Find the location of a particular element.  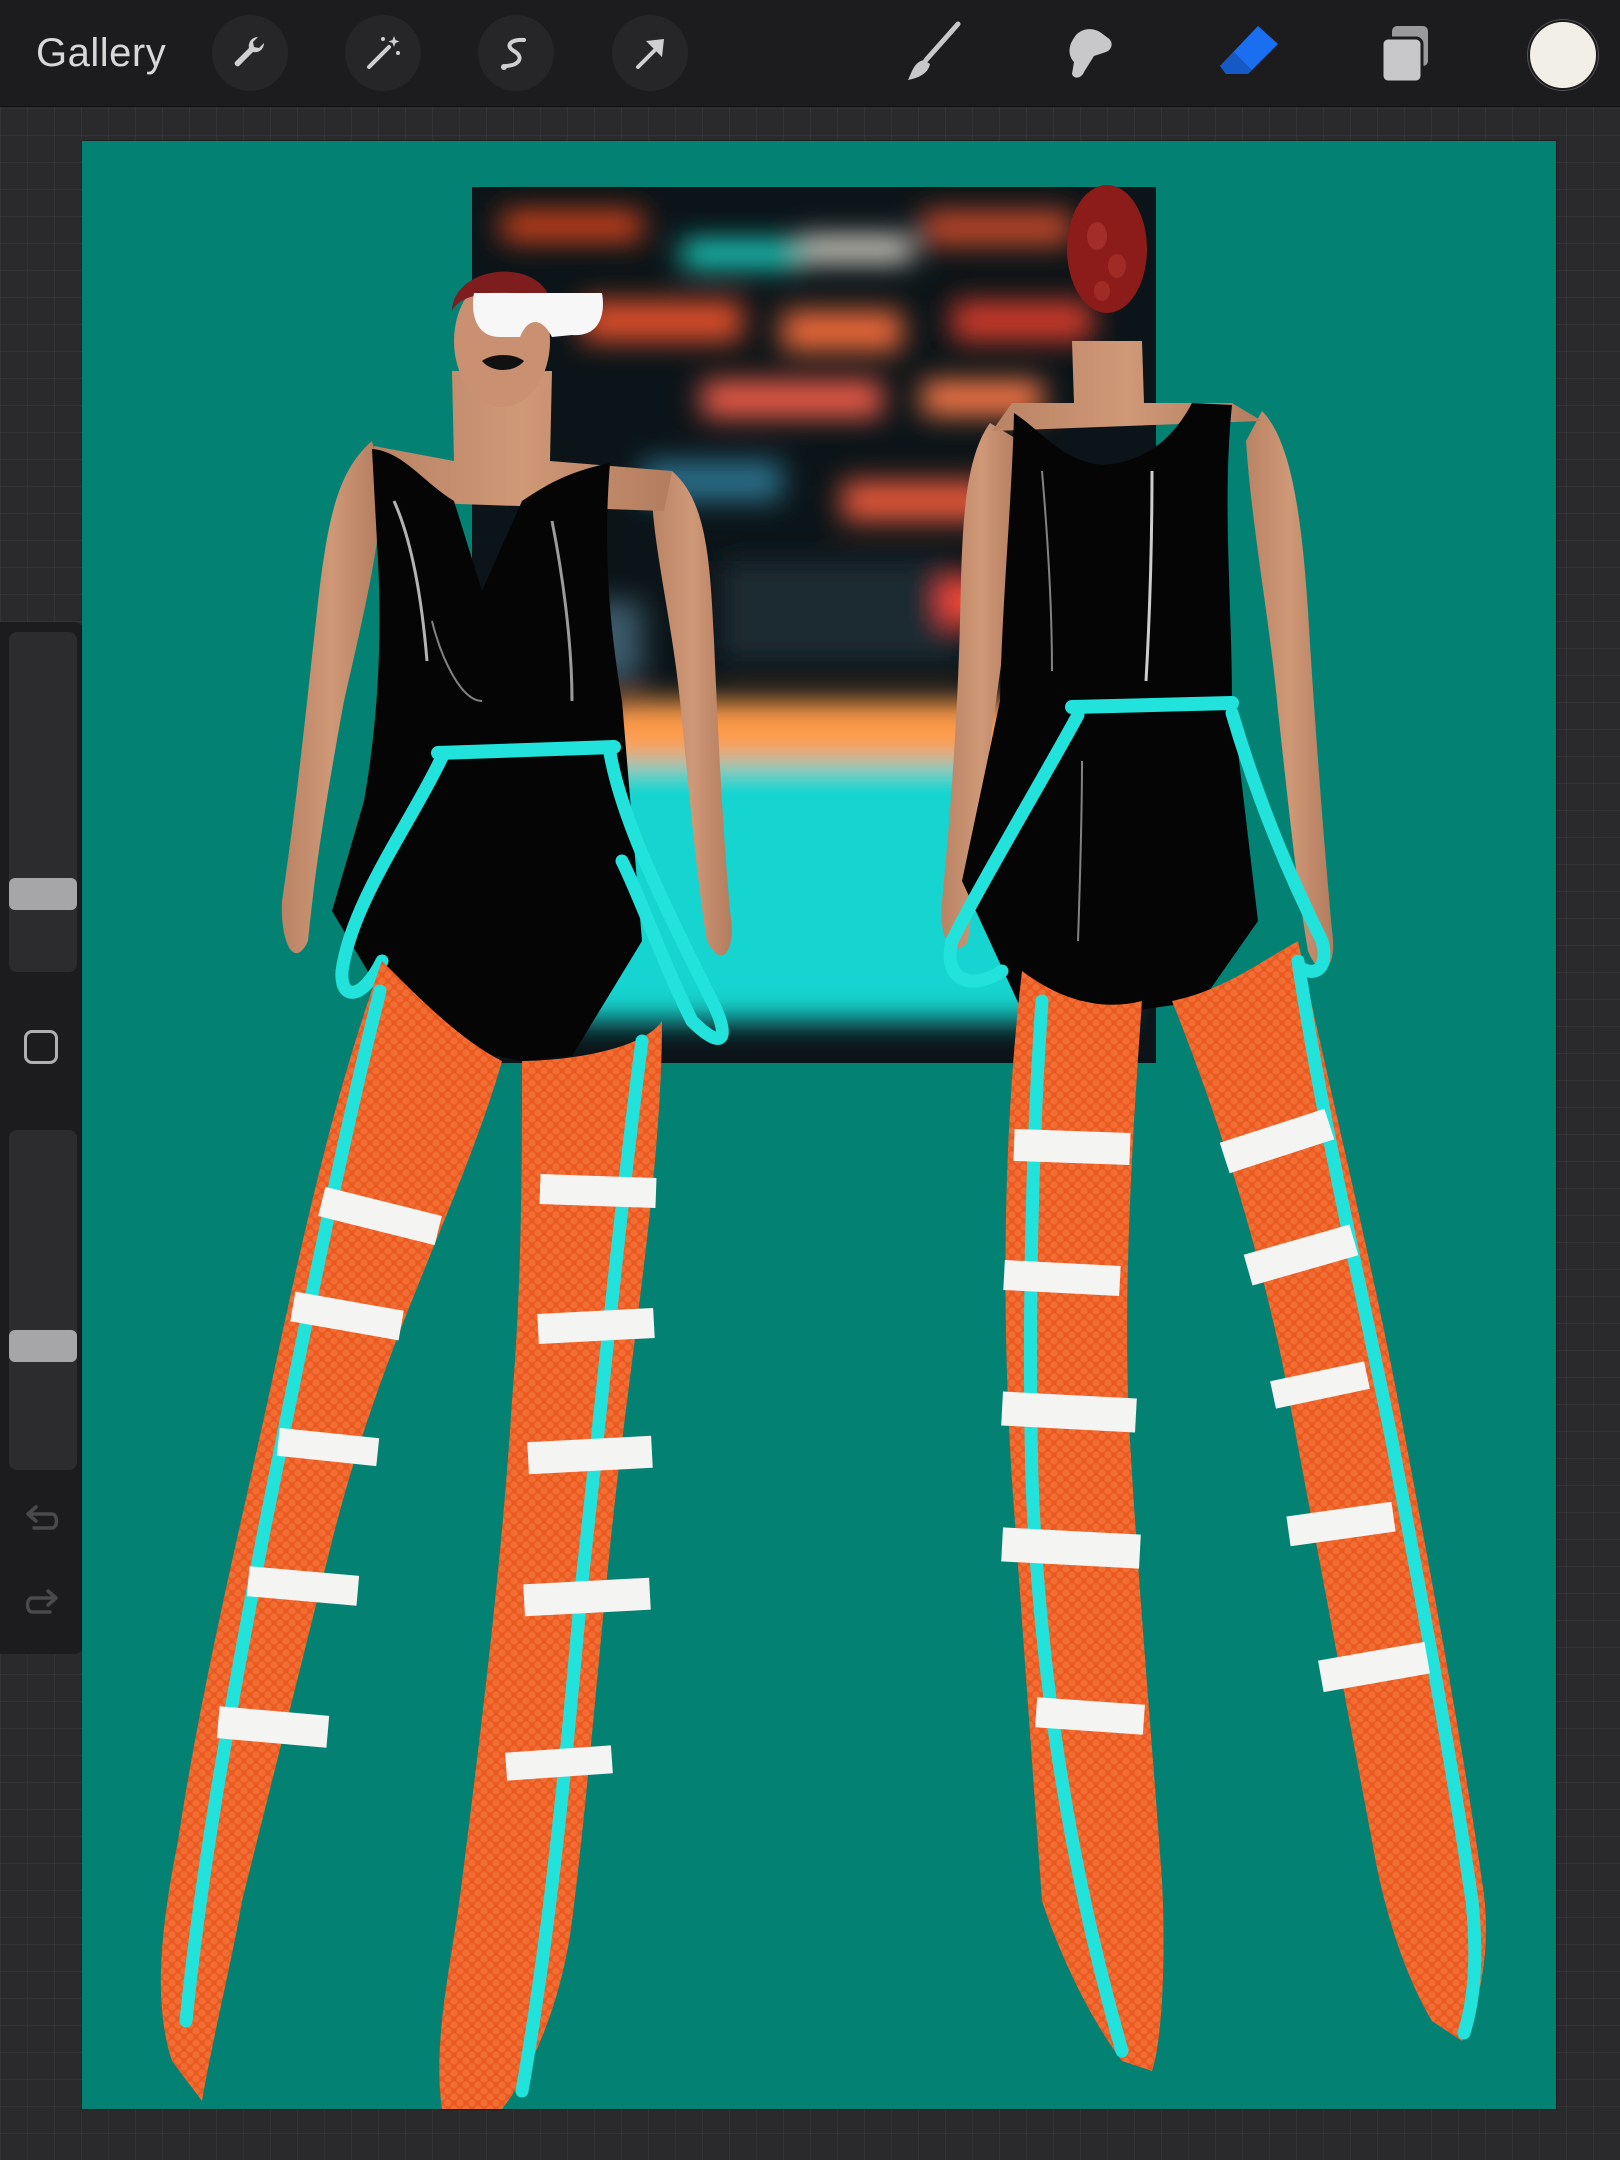

adjustments-button is located at coordinates (383, 53).